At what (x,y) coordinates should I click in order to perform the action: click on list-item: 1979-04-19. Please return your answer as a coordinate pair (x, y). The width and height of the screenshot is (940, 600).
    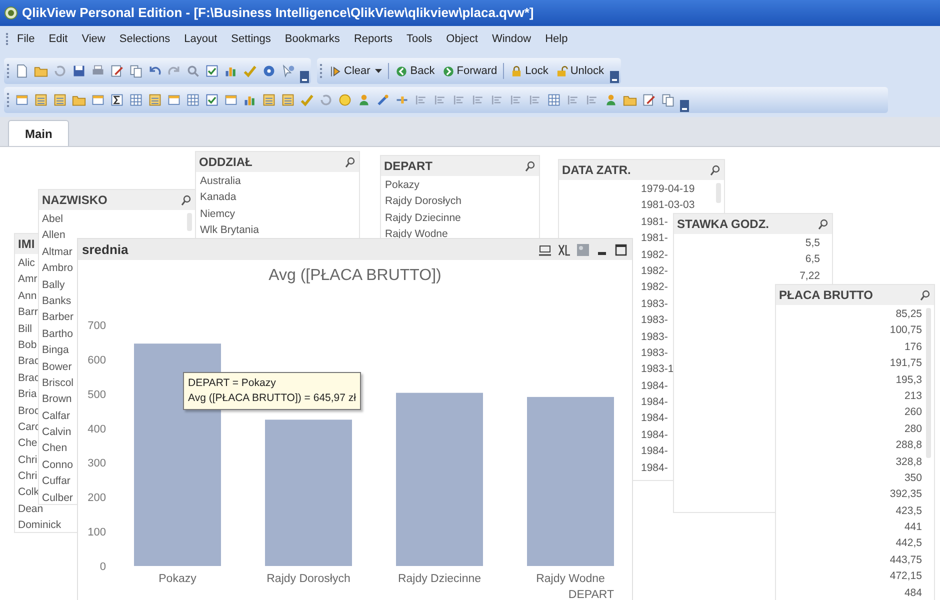
    Looking at the image, I should click on (668, 189).